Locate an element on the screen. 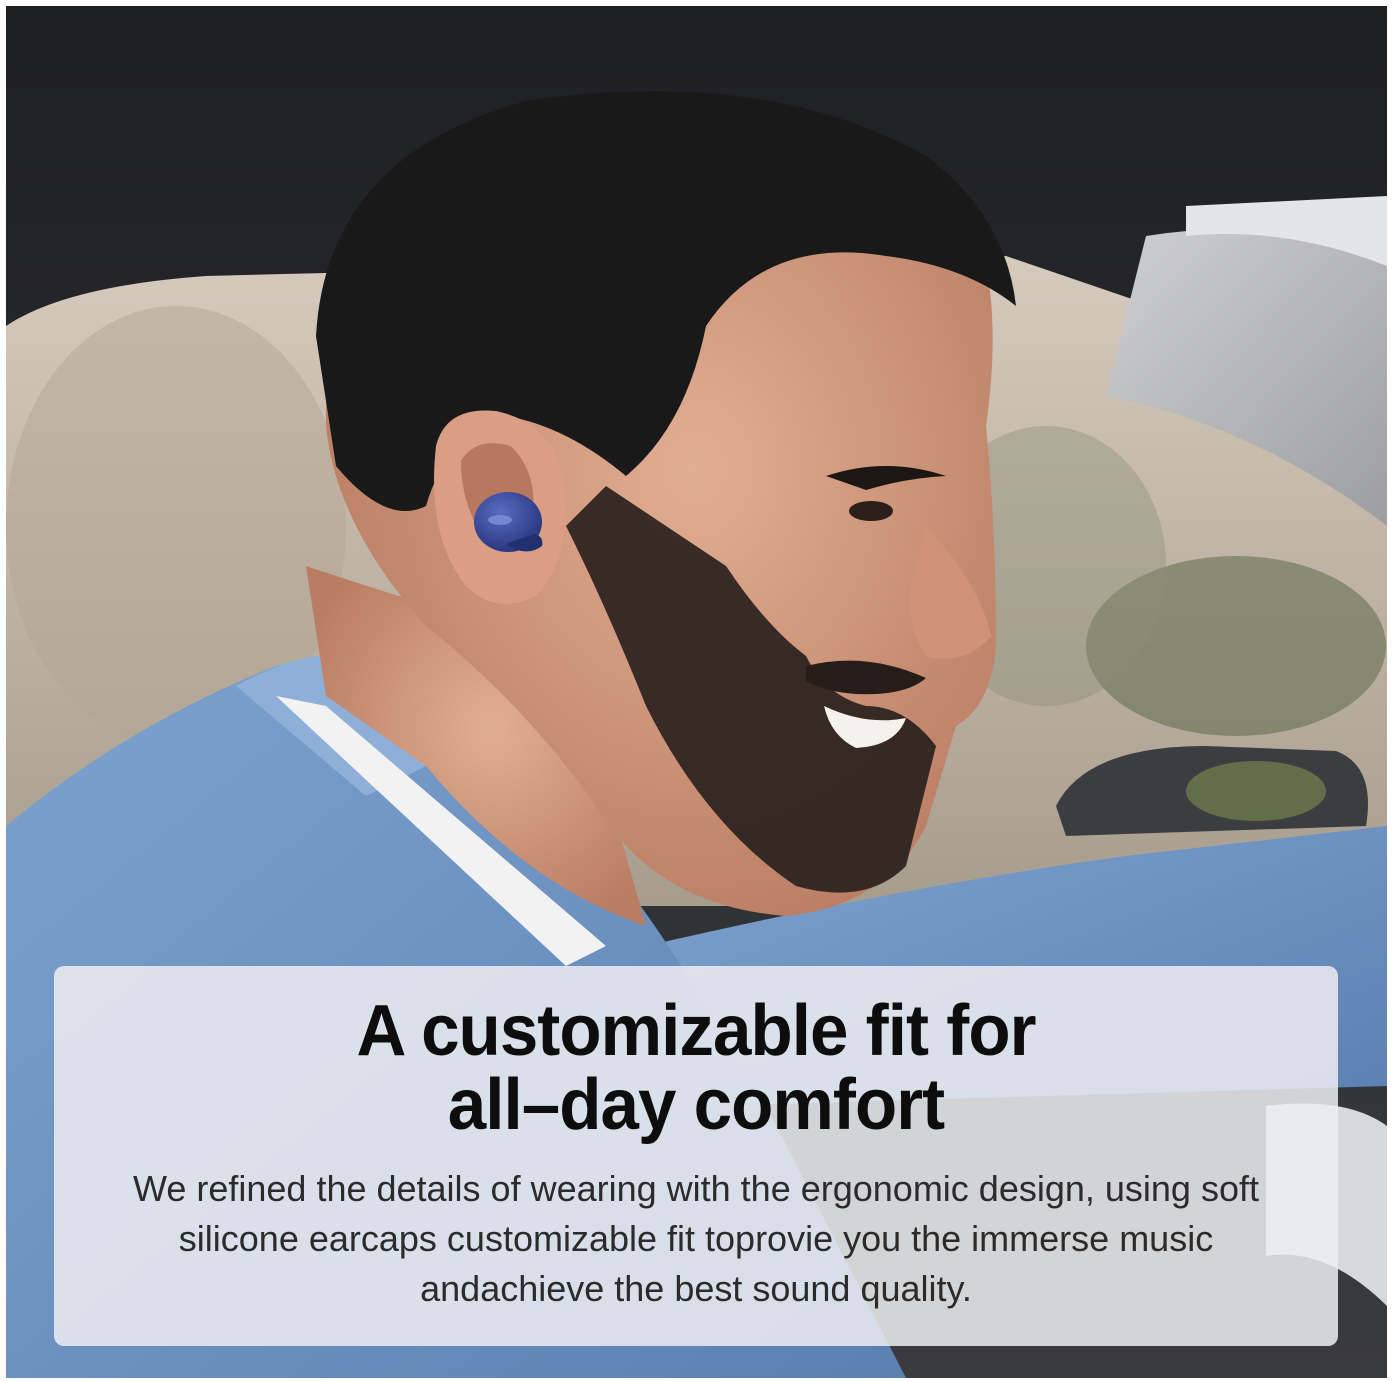  headline: A customizable fit for all–day comfort is located at coordinates (696, 1054).